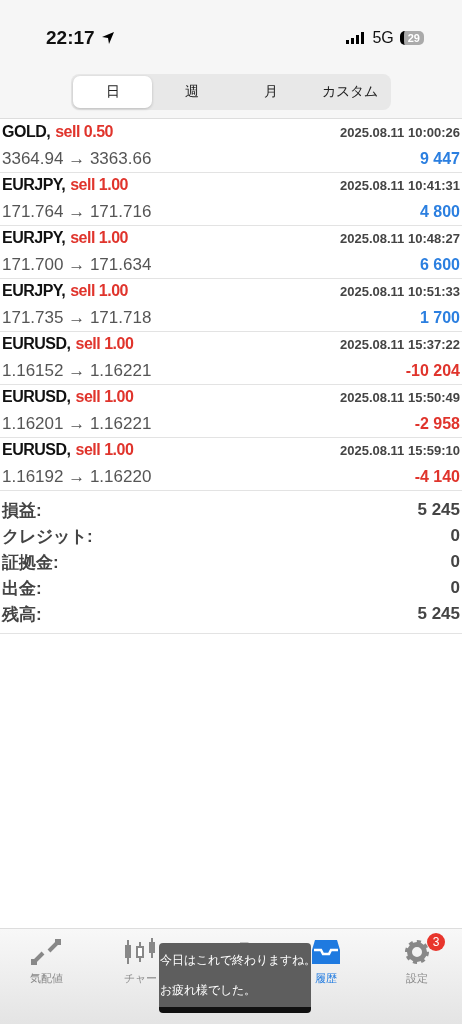 This screenshot has width=462, height=1024. I want to click on diagonal-arrows-icon, so click(46, 952).